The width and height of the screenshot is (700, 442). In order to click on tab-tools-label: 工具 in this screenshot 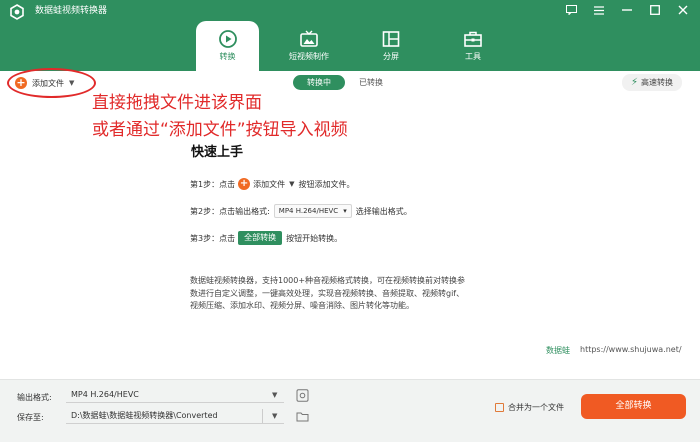, I will do `click(473, 56)`.